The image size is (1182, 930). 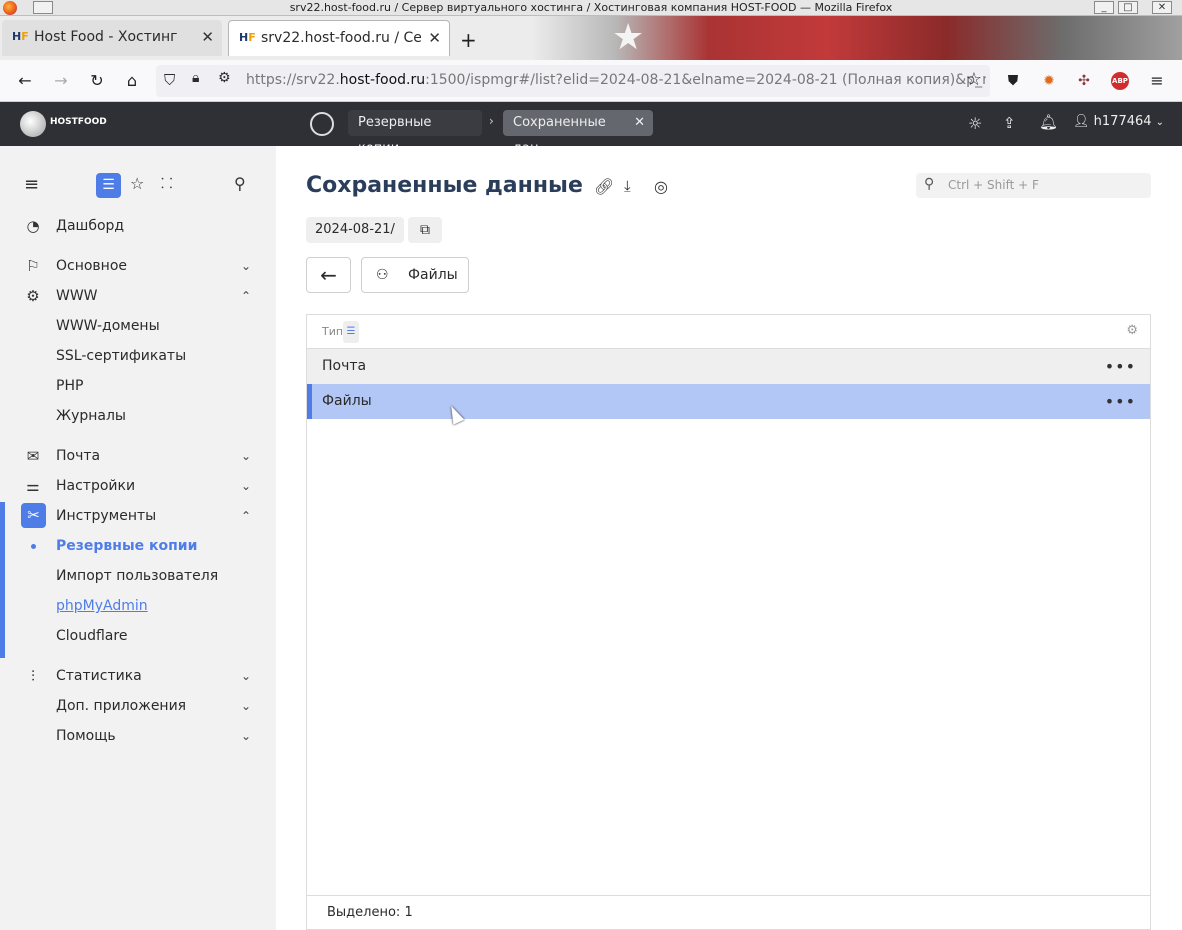 What do you see at coordinates (31, 184) in the screenshot?
I see `hamburger-icon: ≡` at bounding box center [31, 184].